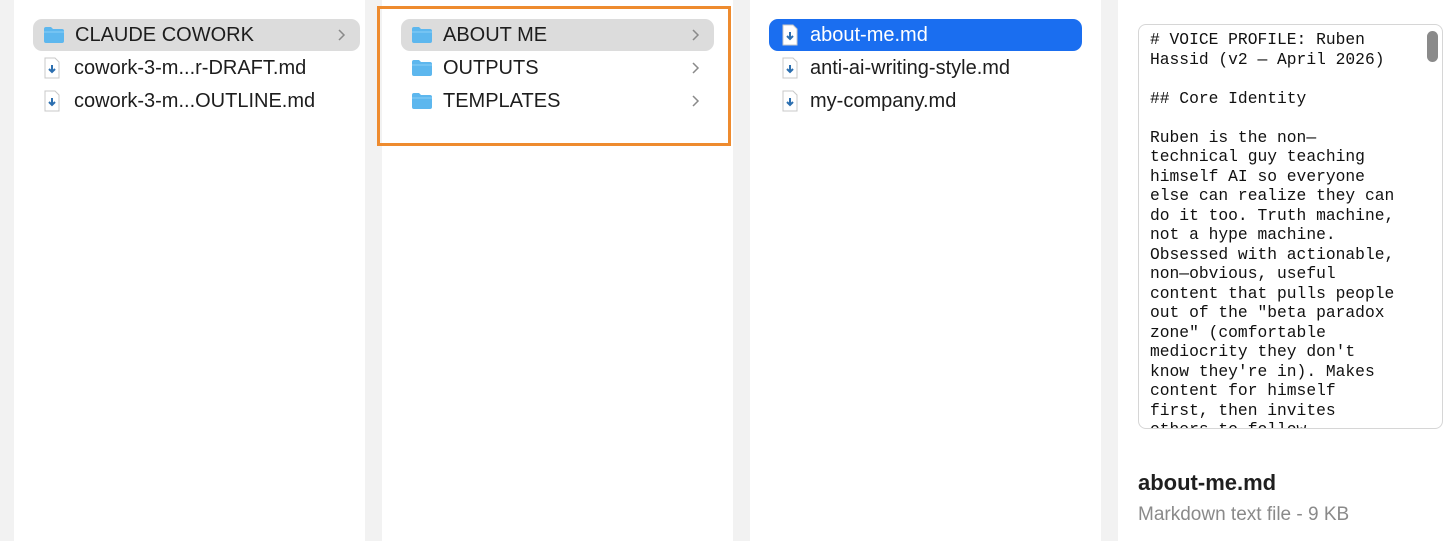 The width and height of the screenshot is (1456, 541). I want to click on folder-row-templates: TEMPLATES, so click(557, 101).